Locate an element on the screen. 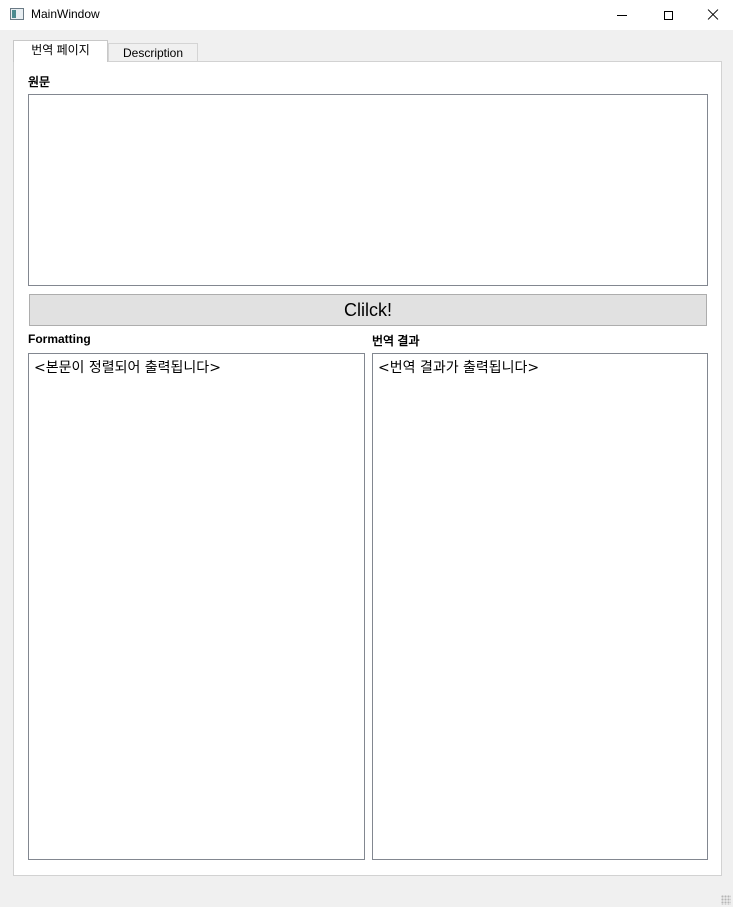 The height and width of the screenshot is (907, 733). close-icon is located at coordinates (713, 15).